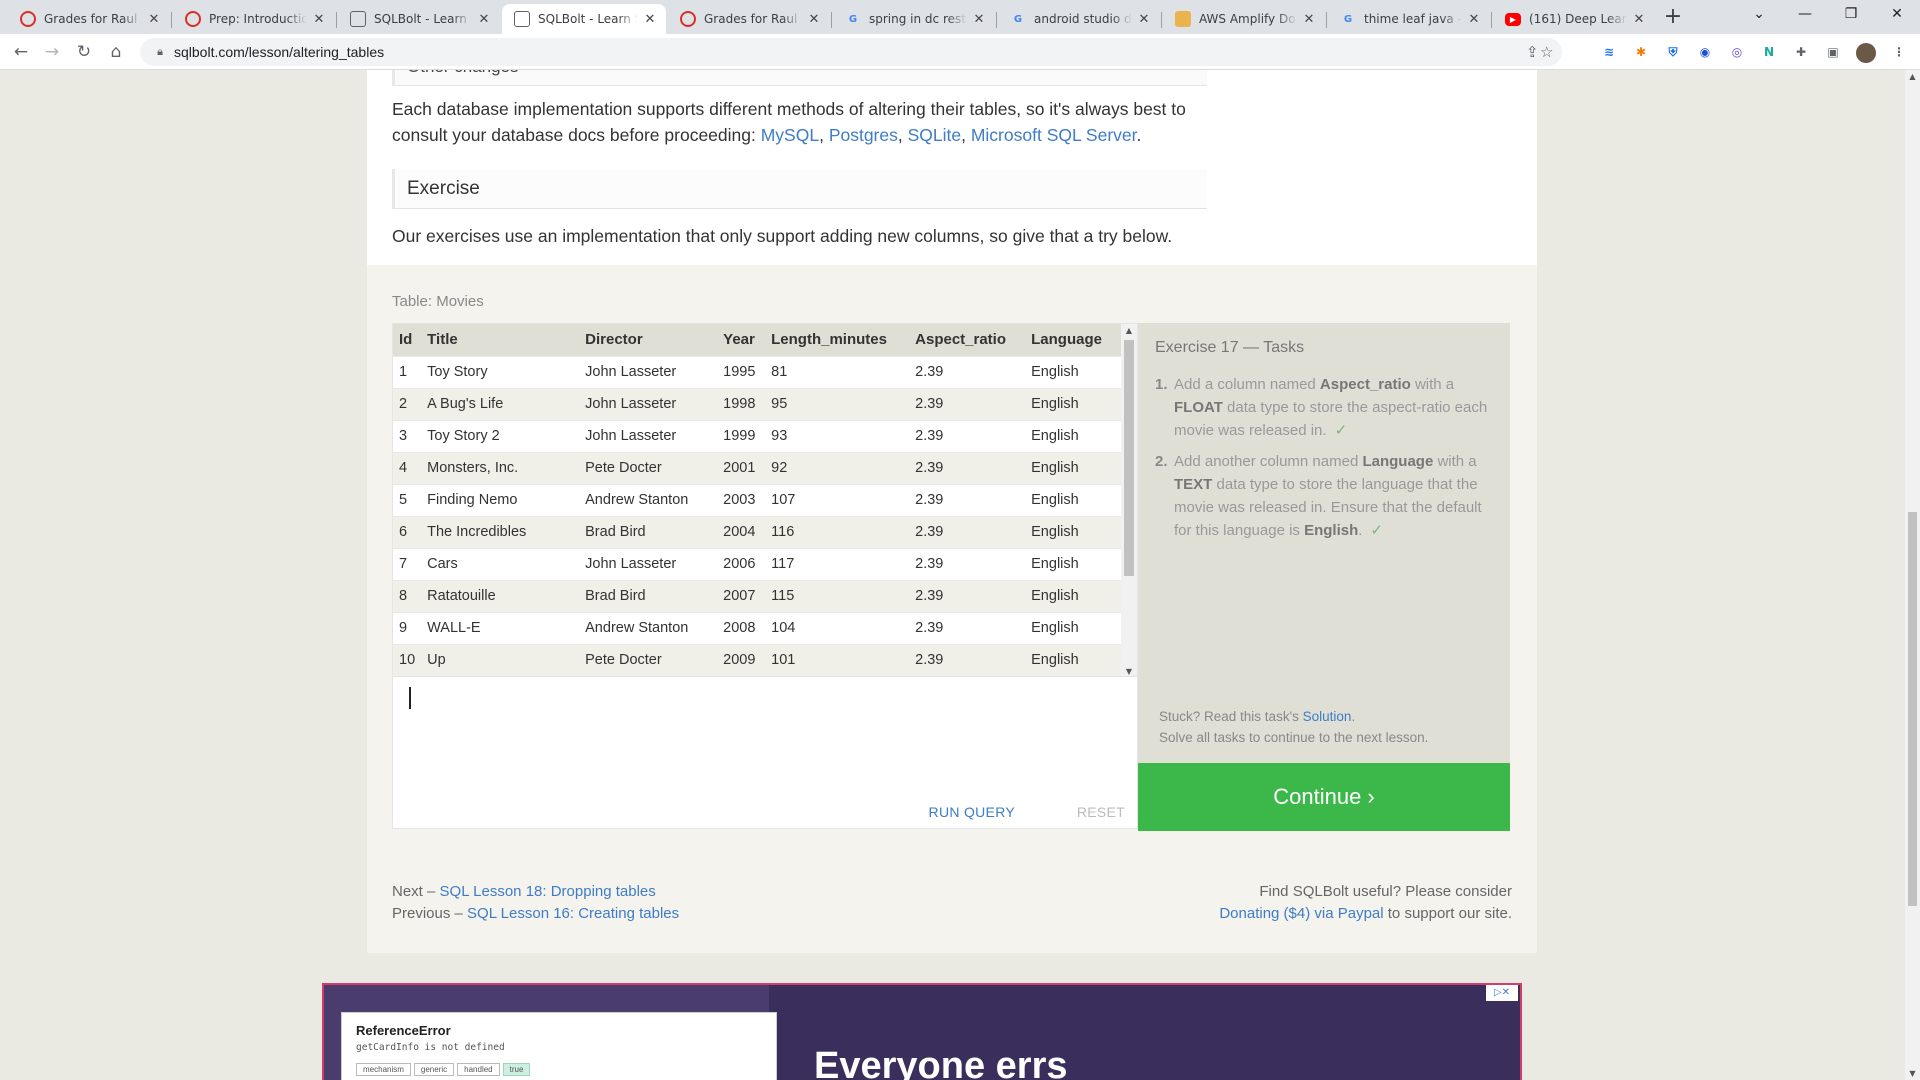 The image size is (1920, 1080). What do you see at coordinates (741, 531) in the screenshot?
I see `table-cell: 2004` at bounding box center [741, 531].